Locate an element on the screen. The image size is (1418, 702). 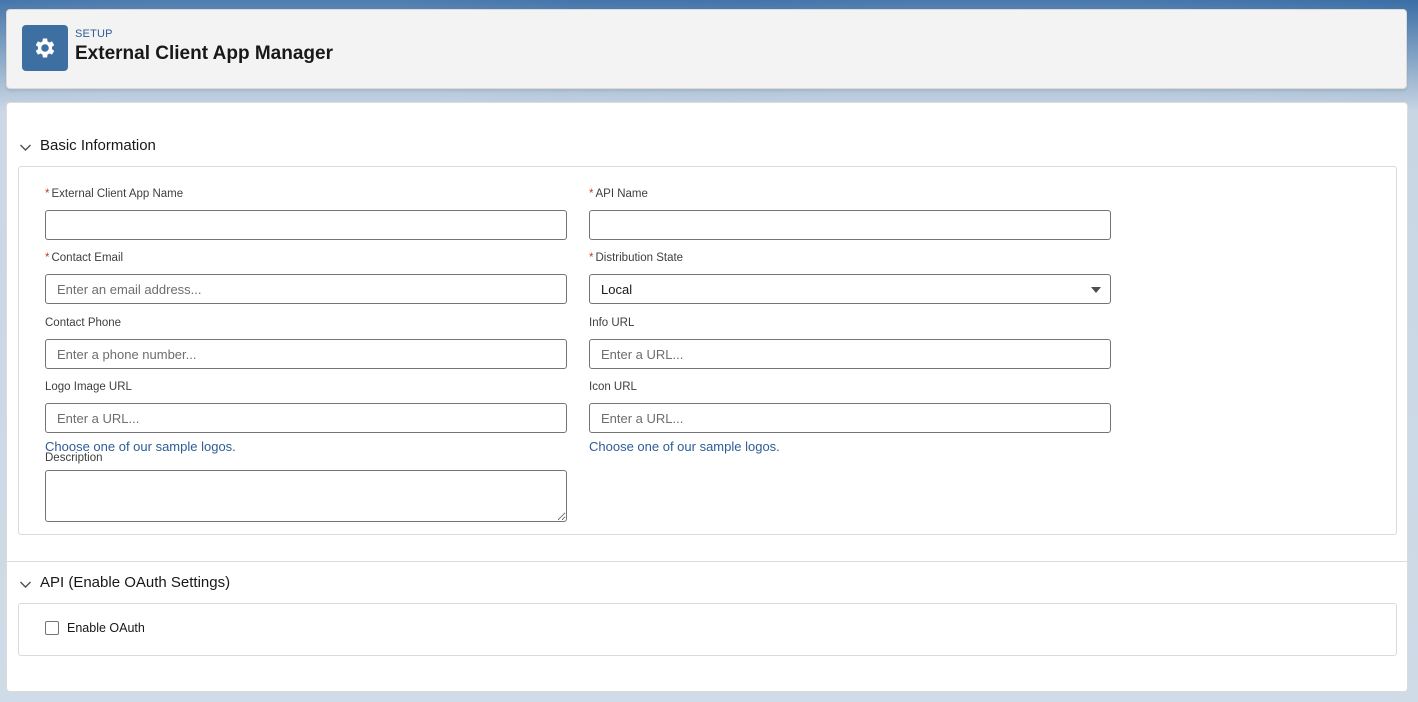
distribution-state-select: Local is located at coordinates (850, 289).